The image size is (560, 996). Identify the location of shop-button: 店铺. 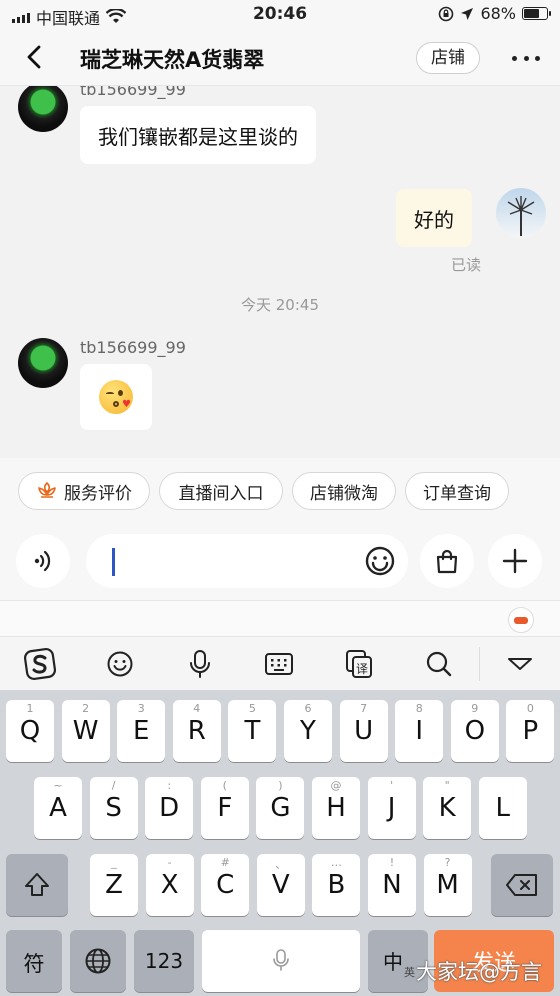
(448, 58).